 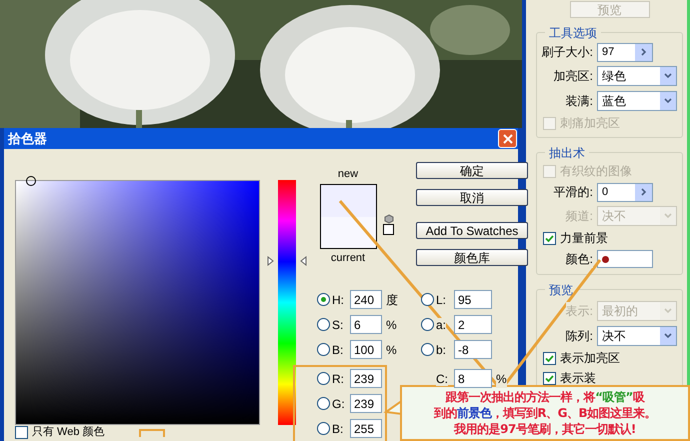 I want to click on dialog-button: Add To Swatches, so click(x=472, y=230).